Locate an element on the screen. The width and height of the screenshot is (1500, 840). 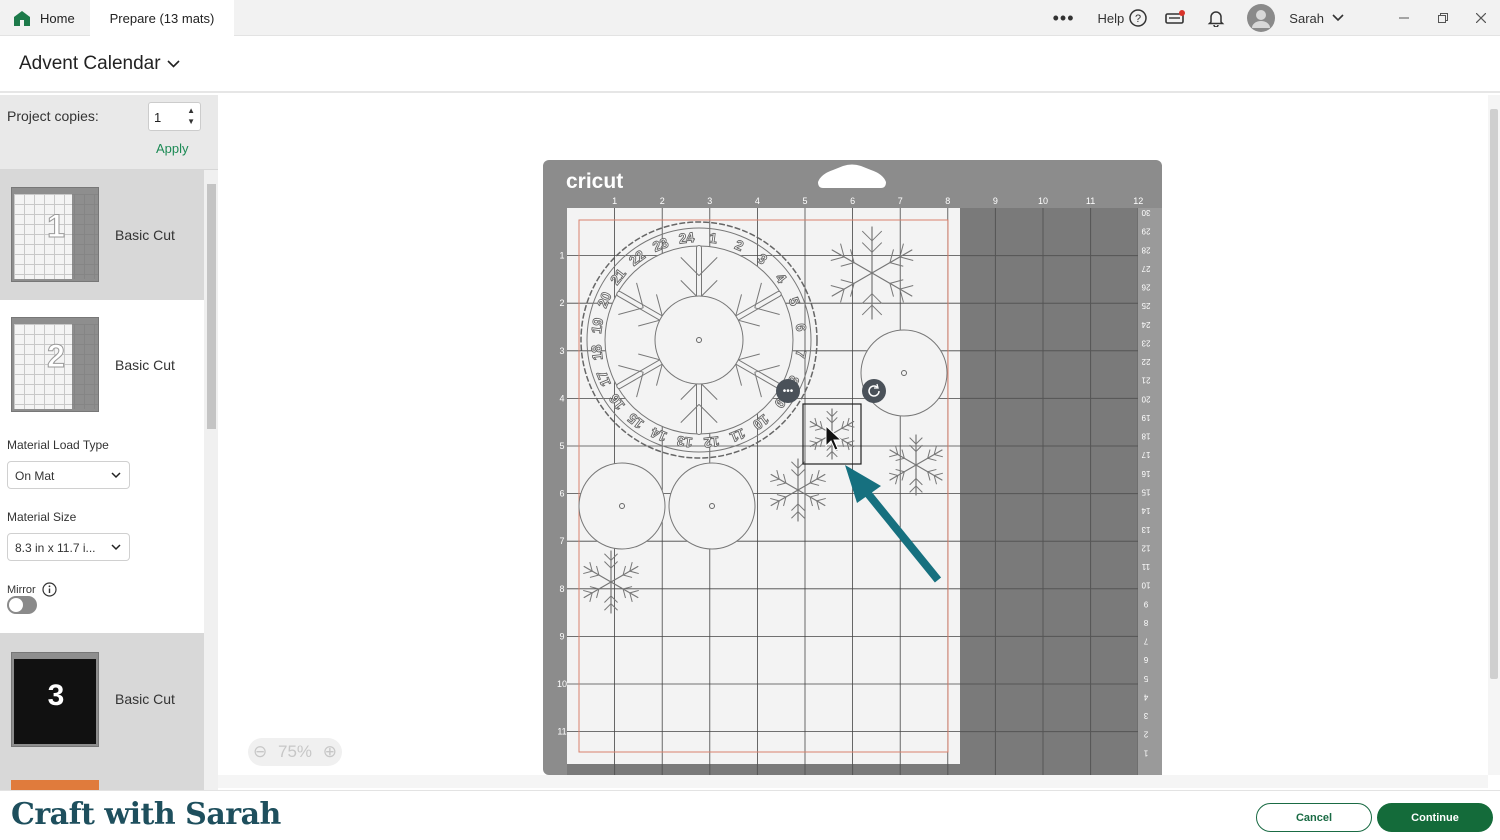
footer: Craft with Sarah Cancel Continue is located at coordinates (750, 815).